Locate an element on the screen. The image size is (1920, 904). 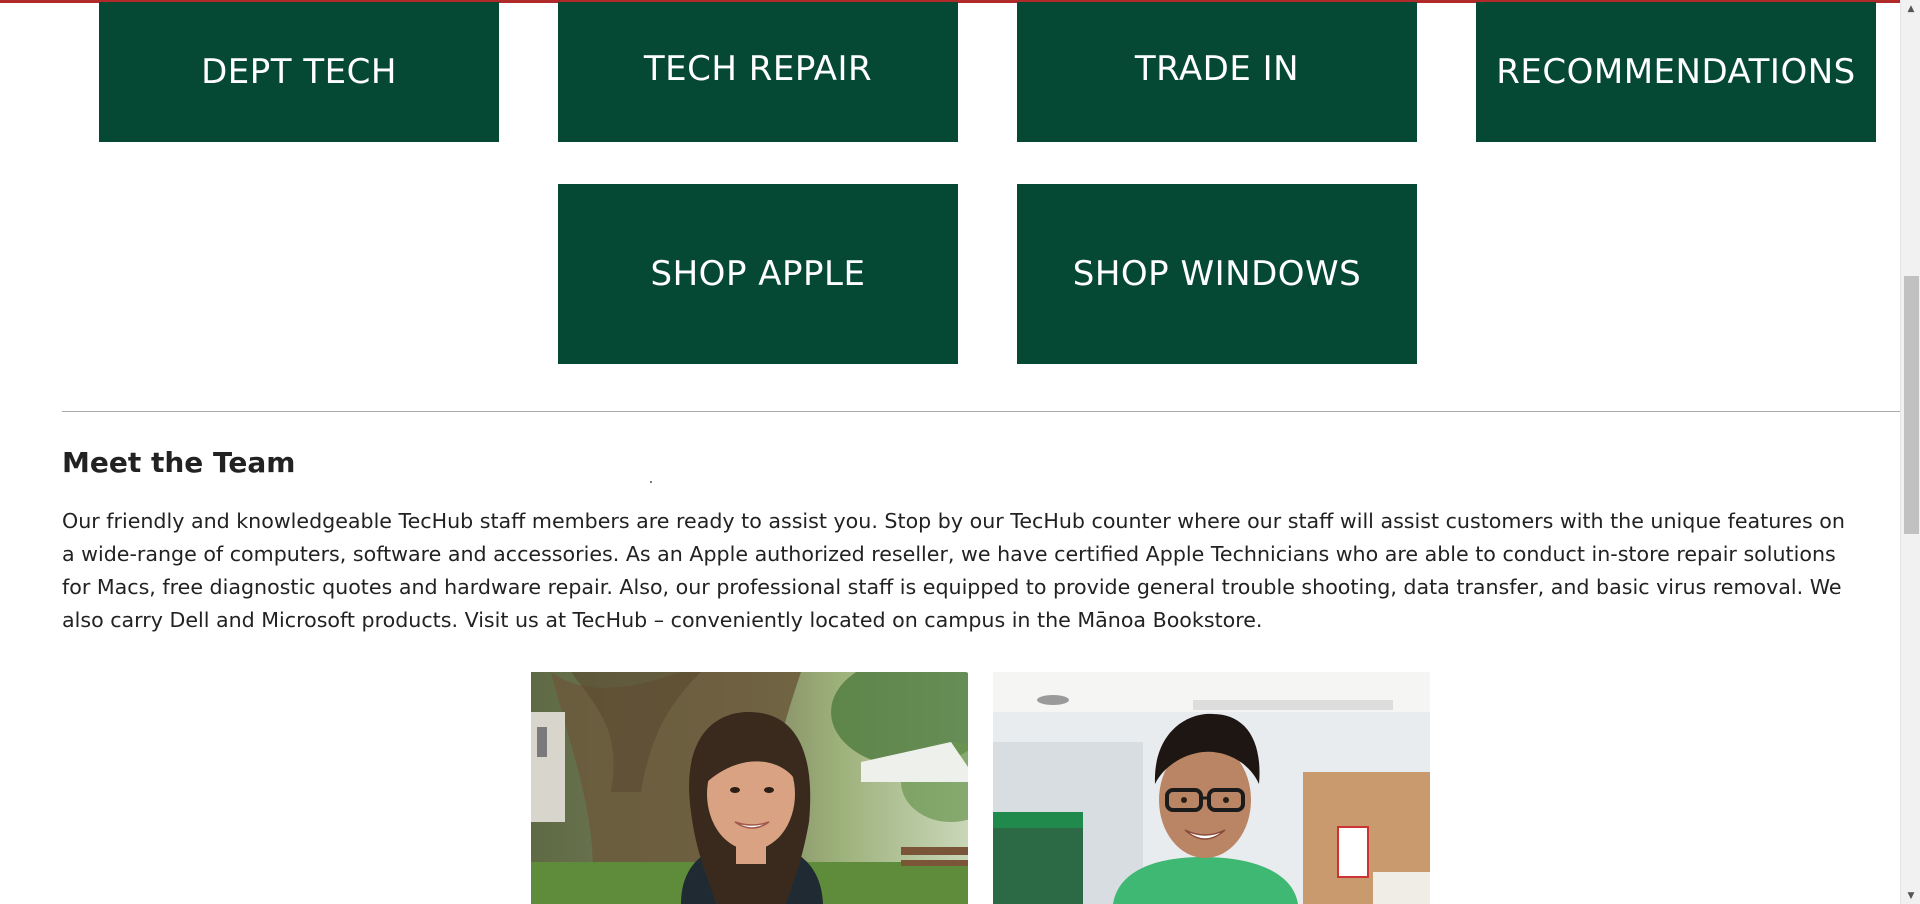
tech-repair-button: TECH REPAIR is located at coordinates (758, 72).